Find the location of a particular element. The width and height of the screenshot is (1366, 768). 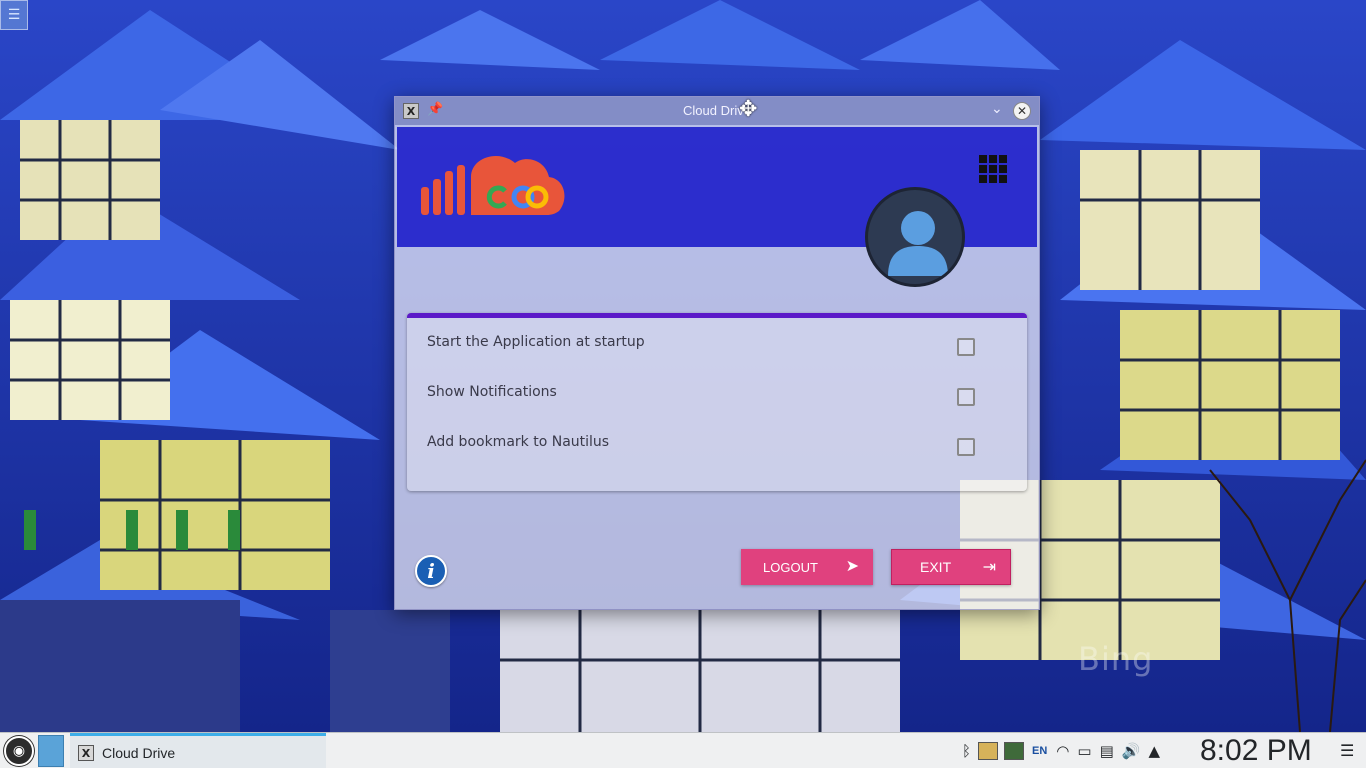

setting-row-startup: Start the Application at startup is located at coordinates (717, 346).